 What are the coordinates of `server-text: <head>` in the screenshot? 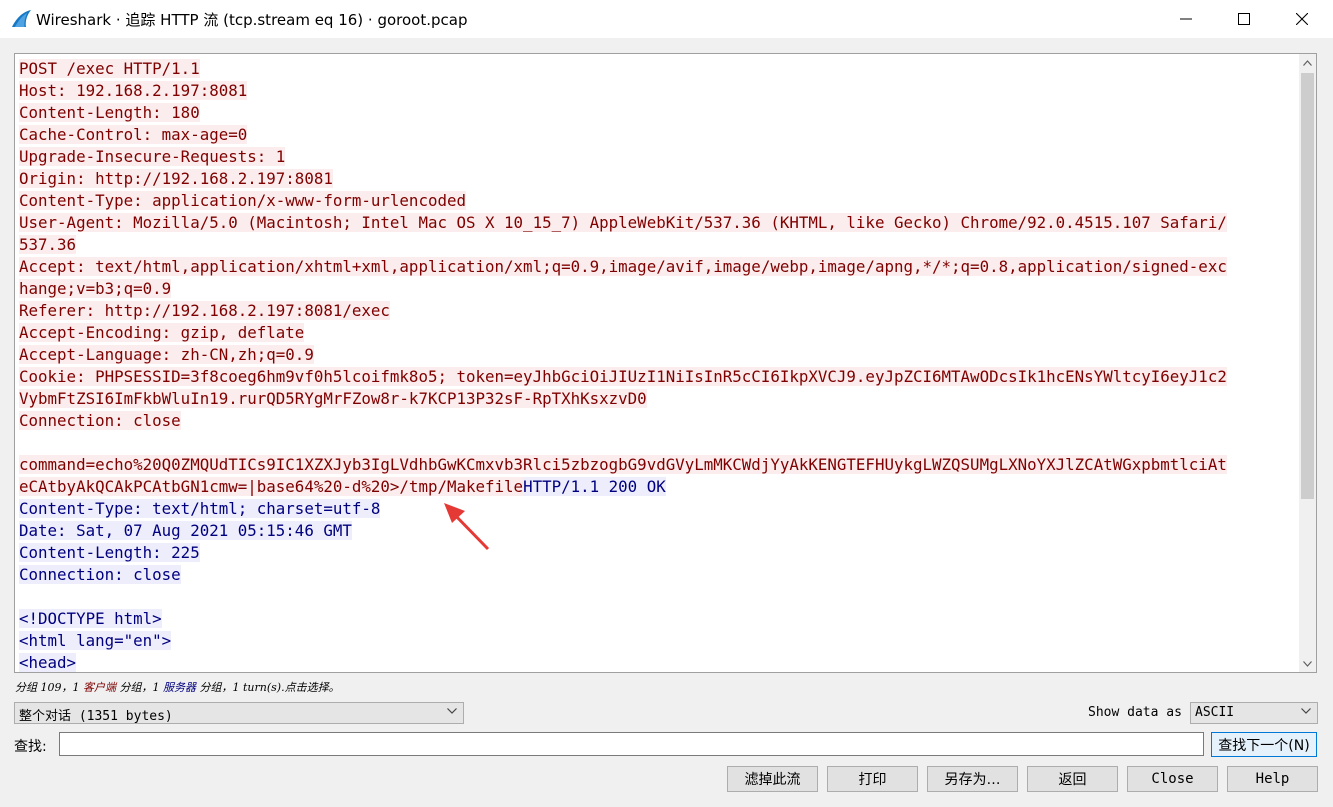 It's located at (48, 662).